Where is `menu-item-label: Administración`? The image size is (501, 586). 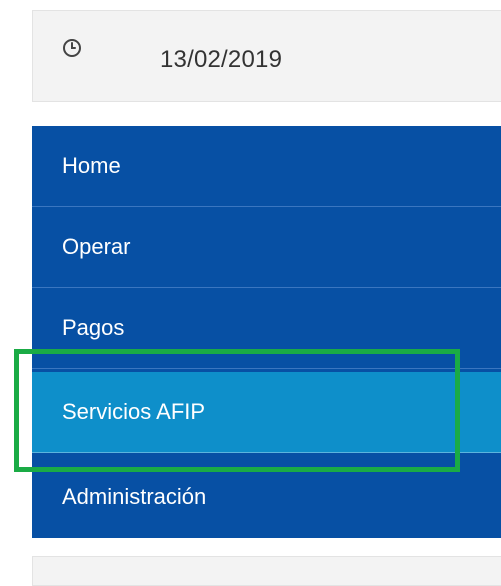
menu-item-label: Administración is located at coordinates (134, 496).